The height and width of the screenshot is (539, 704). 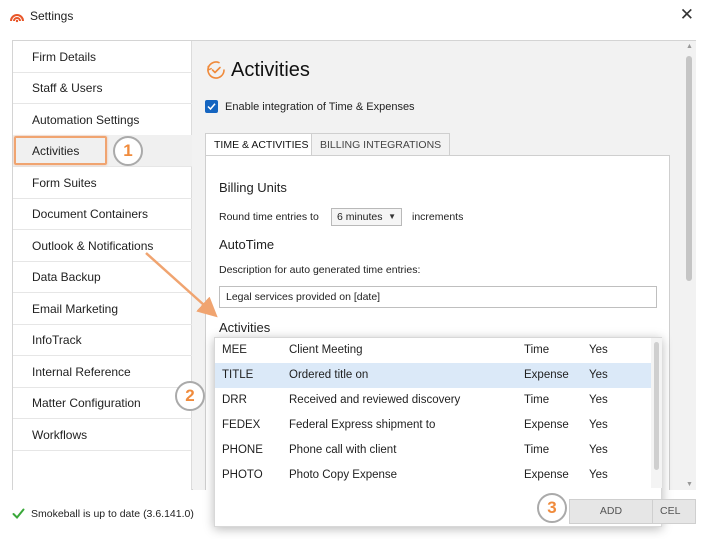 What do you see at coordinates (362, 425) in the screenshot?
I see `activity-description: Federal Express shipment to` at bounding box center [362, 425].